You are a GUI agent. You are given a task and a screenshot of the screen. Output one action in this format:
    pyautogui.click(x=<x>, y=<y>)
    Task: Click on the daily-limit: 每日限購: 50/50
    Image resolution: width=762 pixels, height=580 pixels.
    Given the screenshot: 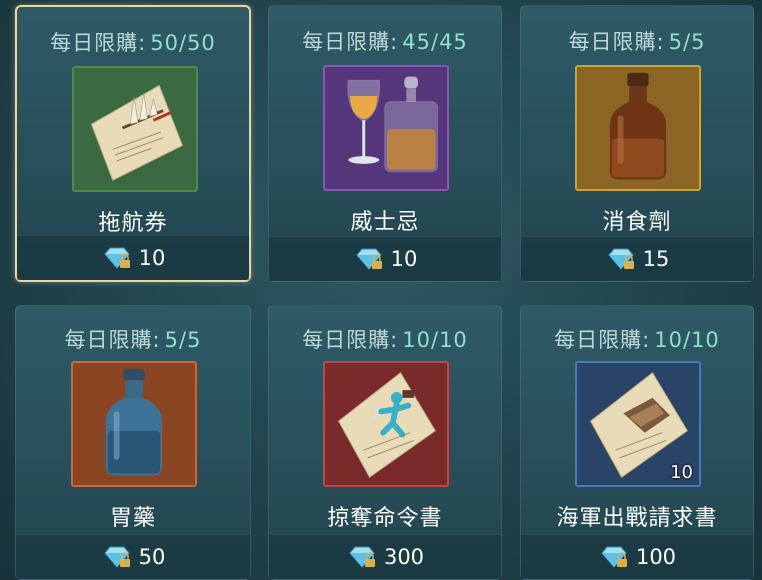 What is the action you would take?
    pyautogui.click(x=133, y=42)
    